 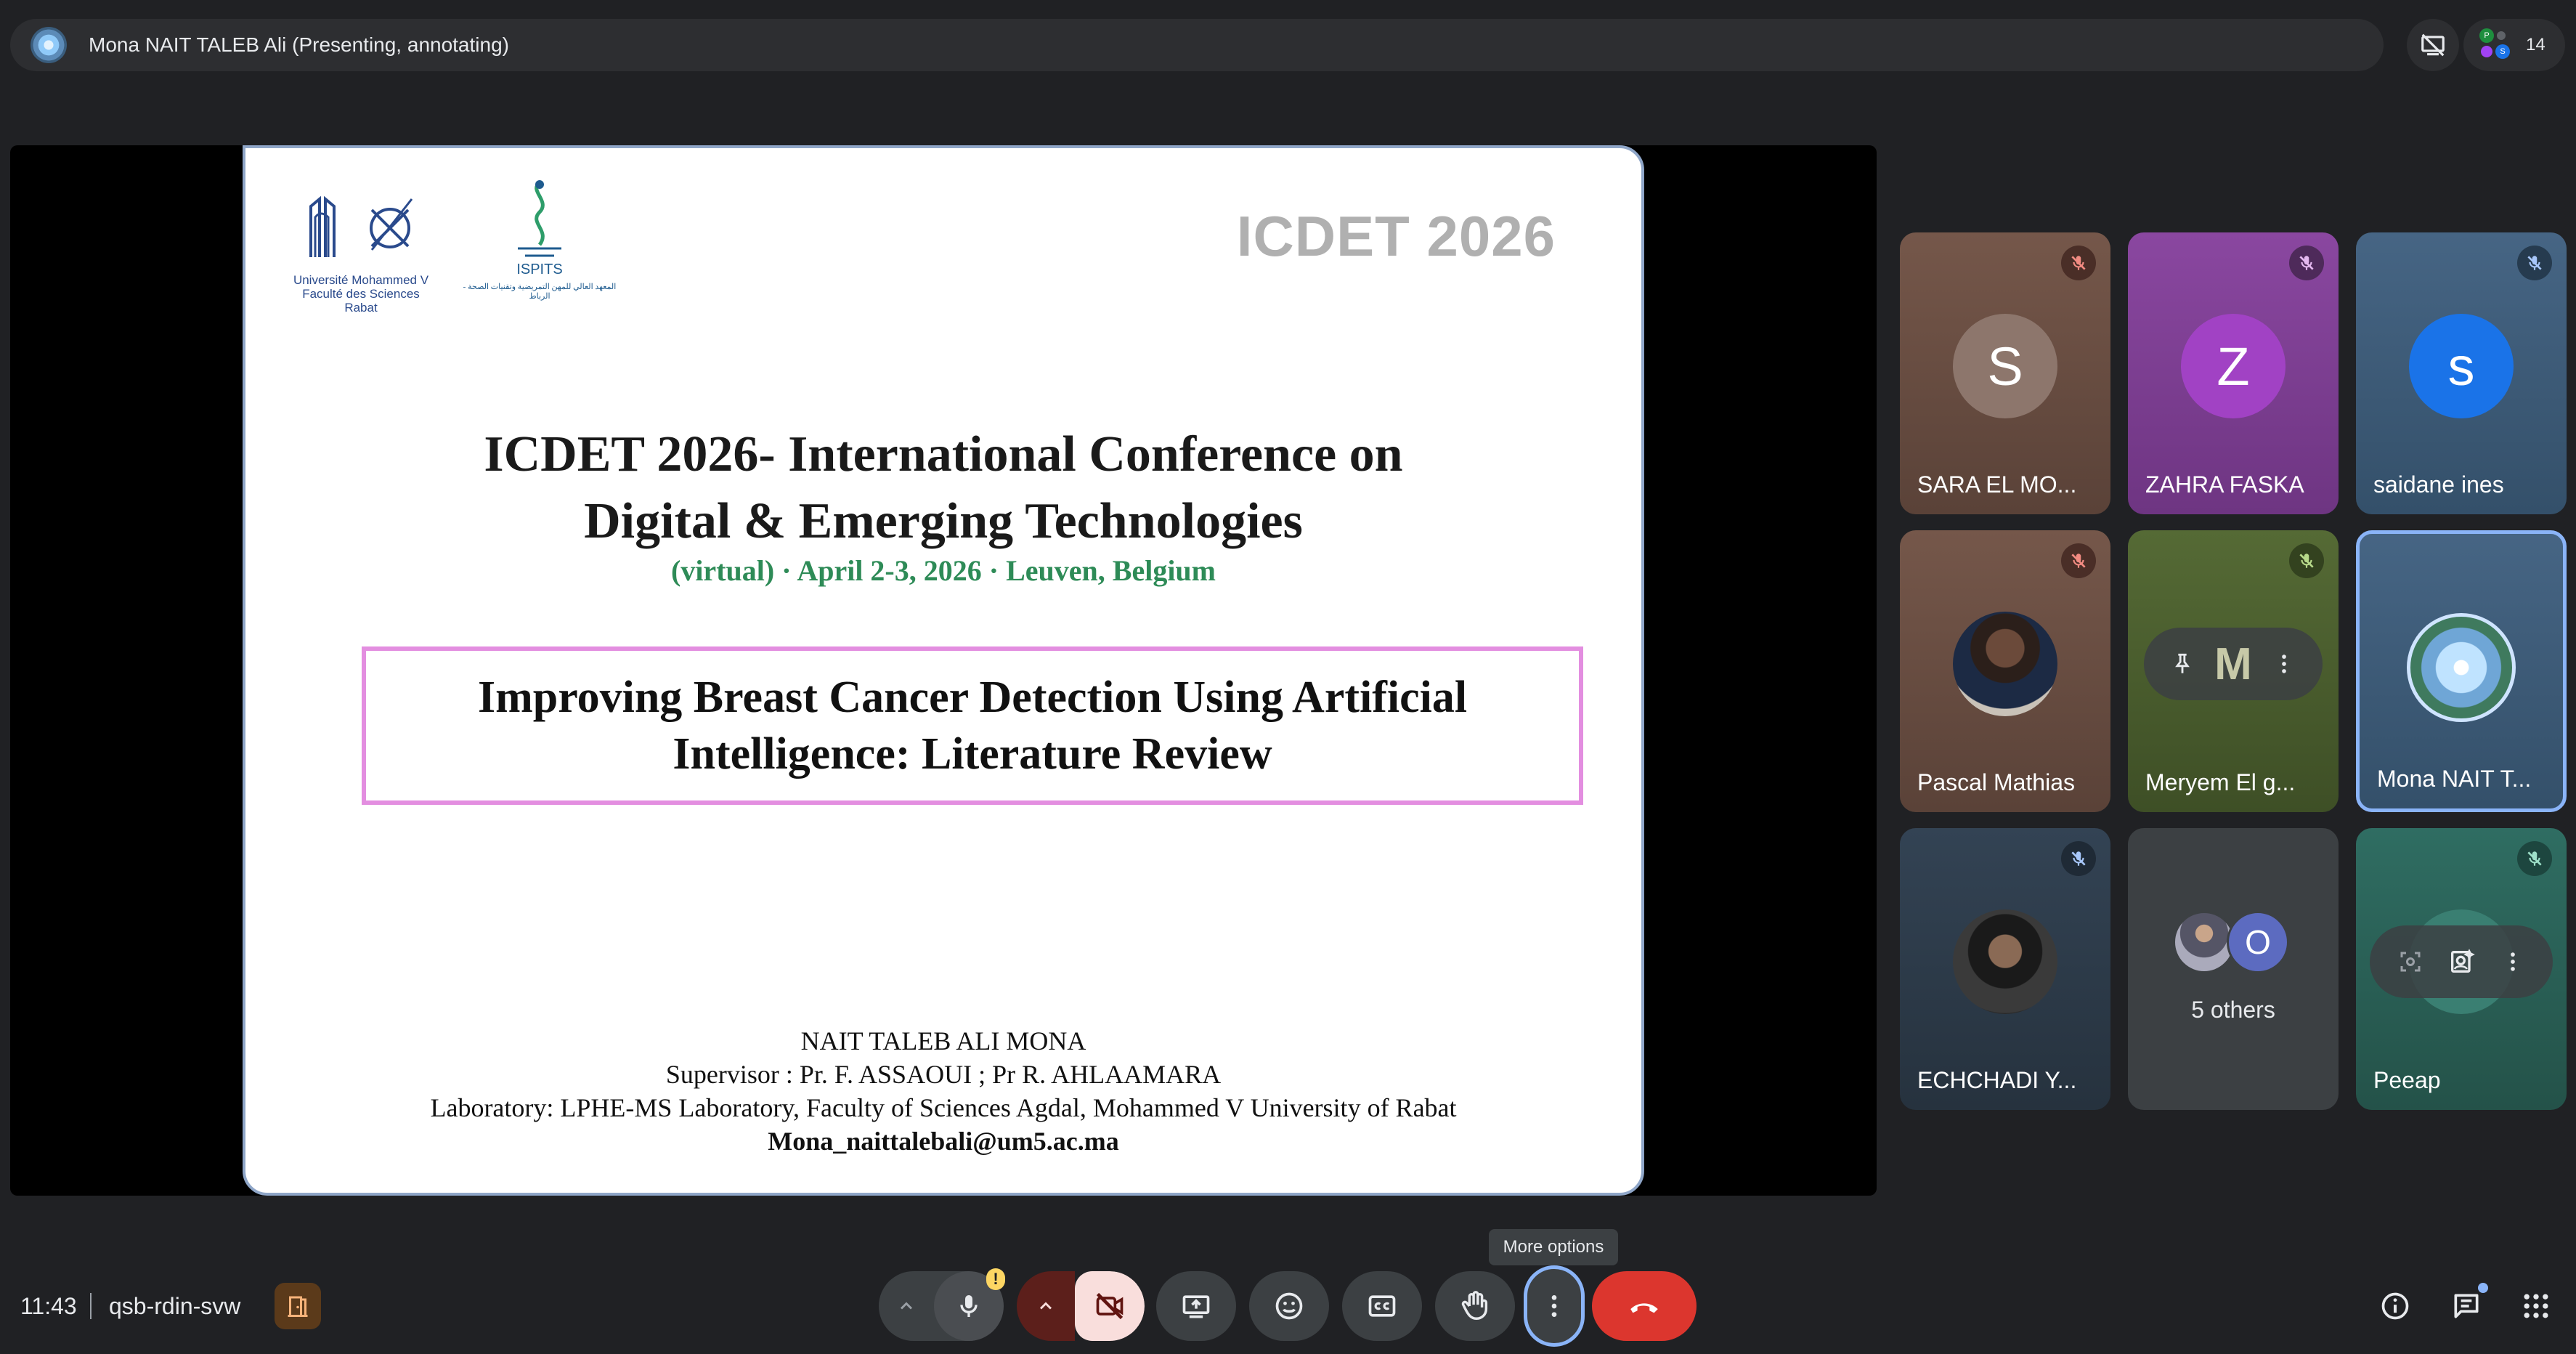 I want to click on end-call-icon, so click(x=1644, y=1308).